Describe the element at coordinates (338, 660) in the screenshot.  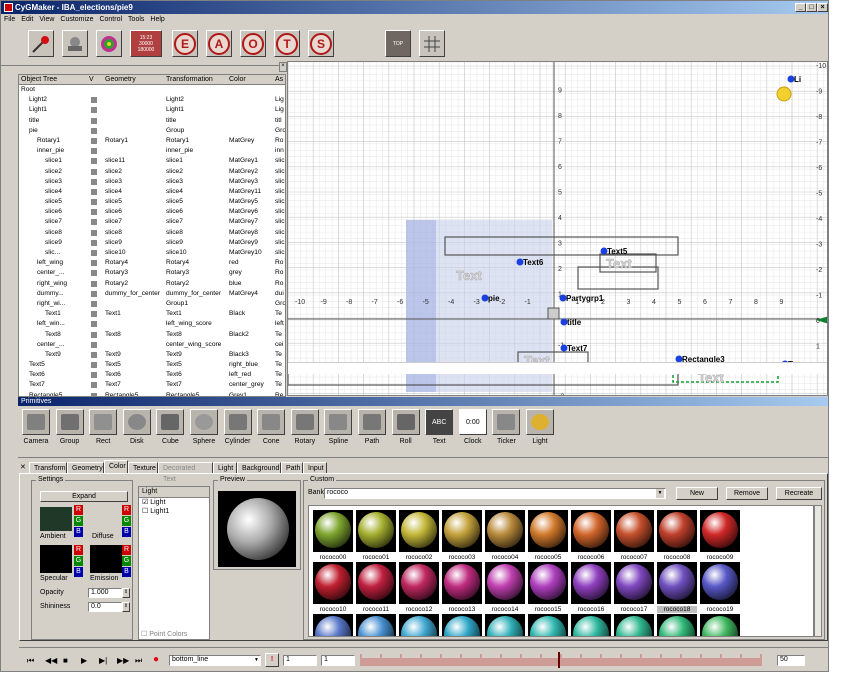
I see `frame-b-input: 1` at that location.